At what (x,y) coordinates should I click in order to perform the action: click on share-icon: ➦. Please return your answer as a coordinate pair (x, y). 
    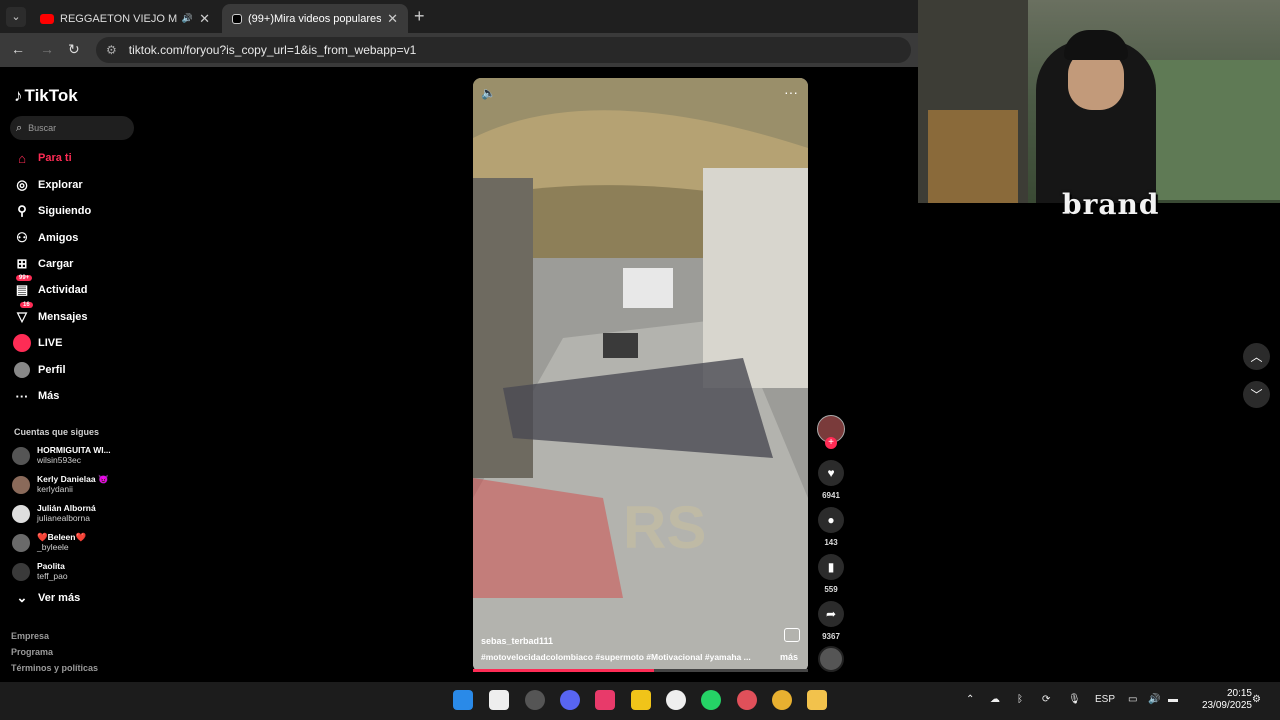
    Looking at the image, I should click on (831, 614).